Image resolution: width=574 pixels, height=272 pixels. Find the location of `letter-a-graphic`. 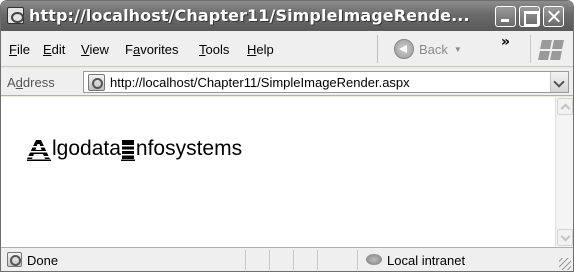

letter-a-graphic is located at coordinates (39, 150).